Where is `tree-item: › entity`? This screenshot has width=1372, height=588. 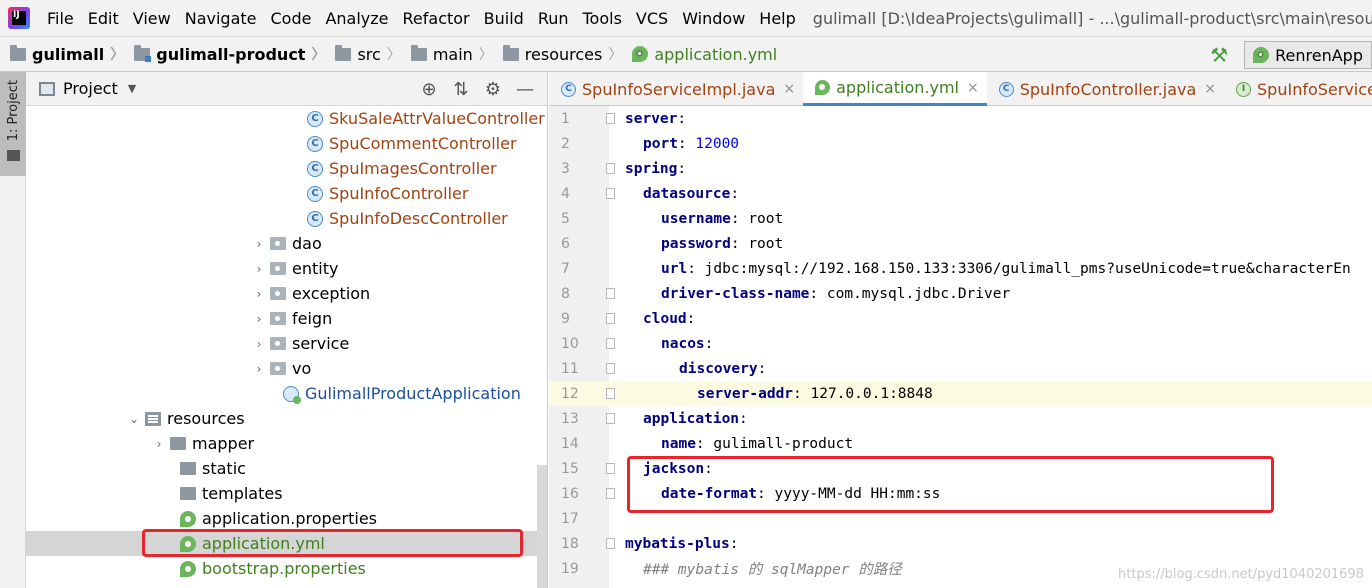
tree-item: › entity is located at coordinates (286, 268).